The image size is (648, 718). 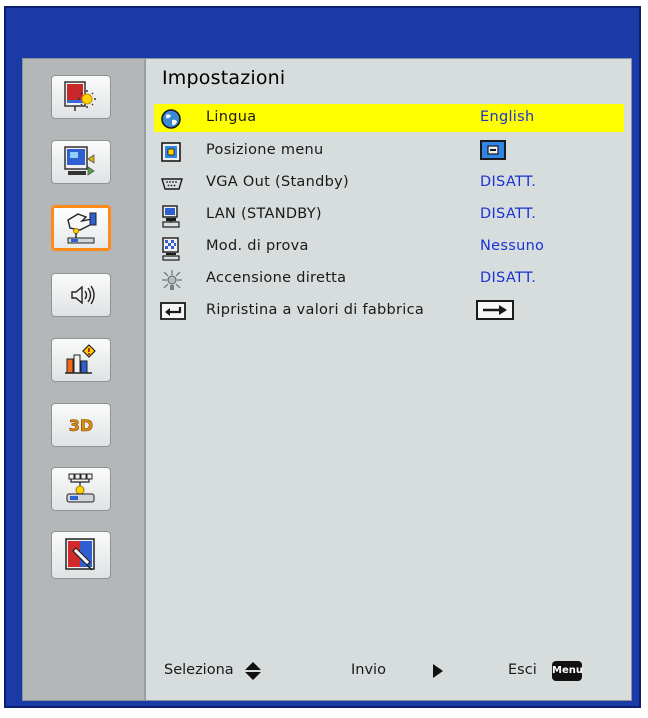 What do you see at coordinates (495, 310) in the screenshot?
I see `right-arrow-box-icon` at bounding box center [495, 310].